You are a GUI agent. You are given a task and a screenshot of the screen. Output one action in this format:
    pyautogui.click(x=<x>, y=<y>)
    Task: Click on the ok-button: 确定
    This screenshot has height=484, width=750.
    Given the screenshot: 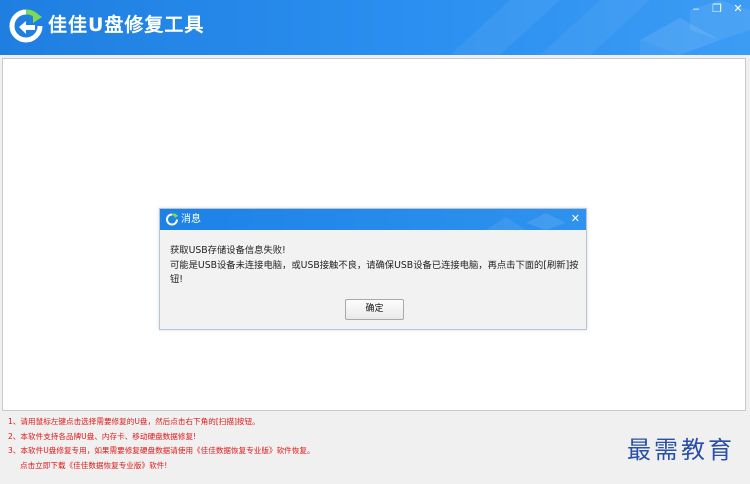 What is the action you would take?
    pyautogui.click(x=374, y=309)
    